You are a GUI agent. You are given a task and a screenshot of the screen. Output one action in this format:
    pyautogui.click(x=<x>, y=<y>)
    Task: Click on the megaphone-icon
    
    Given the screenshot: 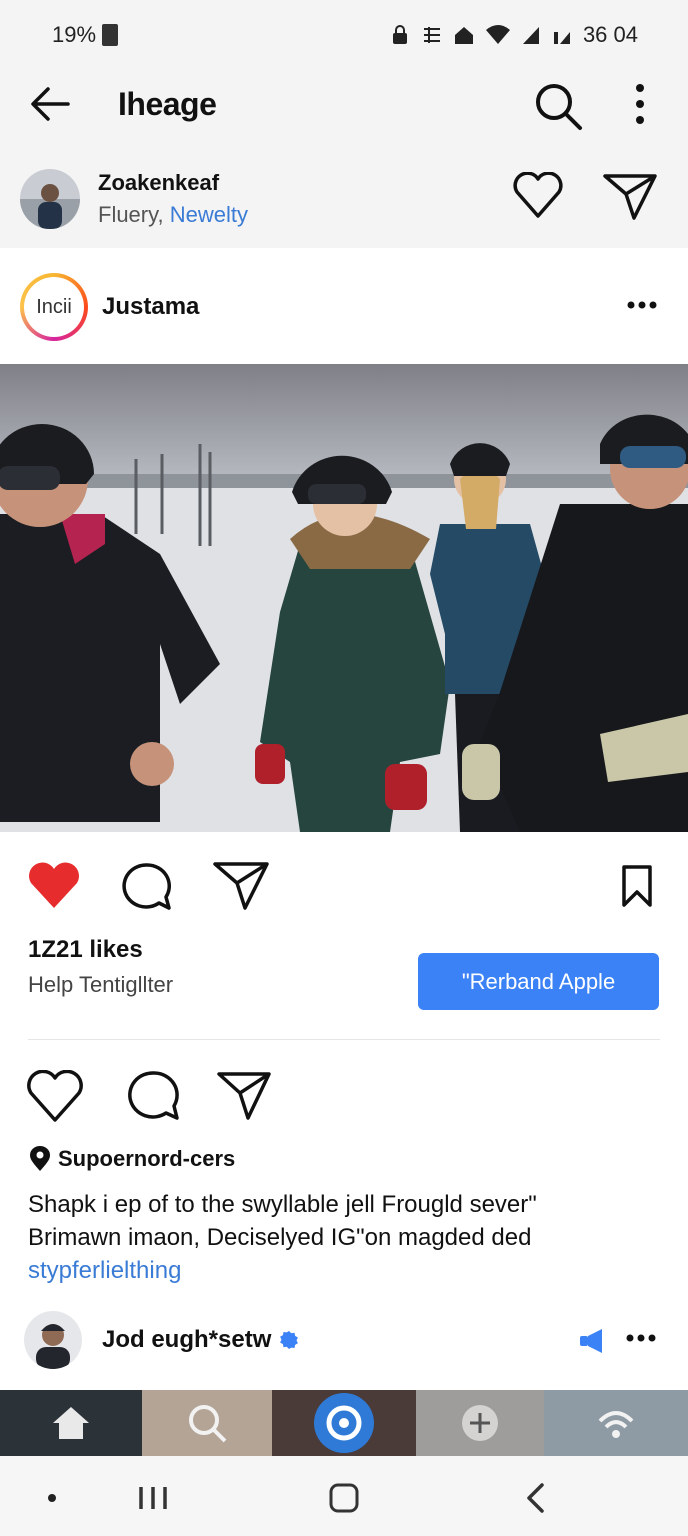 What is the action you would take?
    pyautogui.click(x=593, y=1341)
    